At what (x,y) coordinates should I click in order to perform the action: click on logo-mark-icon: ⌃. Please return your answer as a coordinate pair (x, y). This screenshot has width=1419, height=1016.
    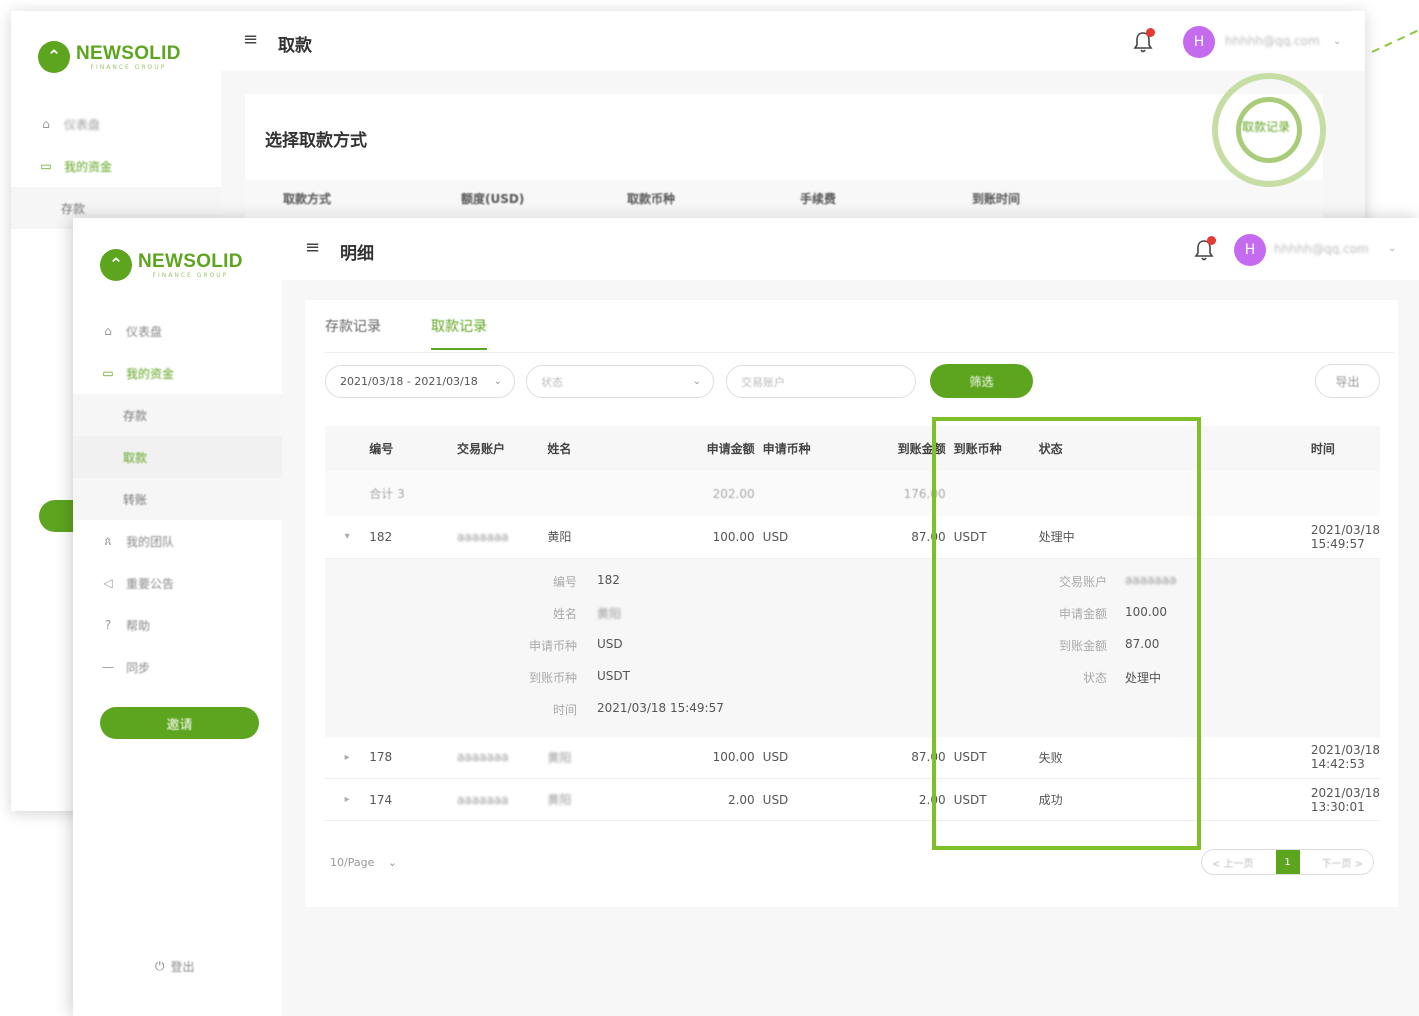
    Looking at the image, I should click on (116, 265).